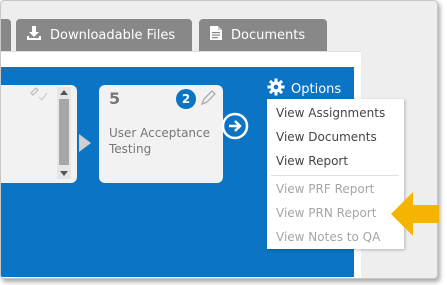 This screenshot has height=285, width=447. What do you see at coordinates (38, 35) in the screenshot?
I see `download-icon` at bounding box center [38, 35].